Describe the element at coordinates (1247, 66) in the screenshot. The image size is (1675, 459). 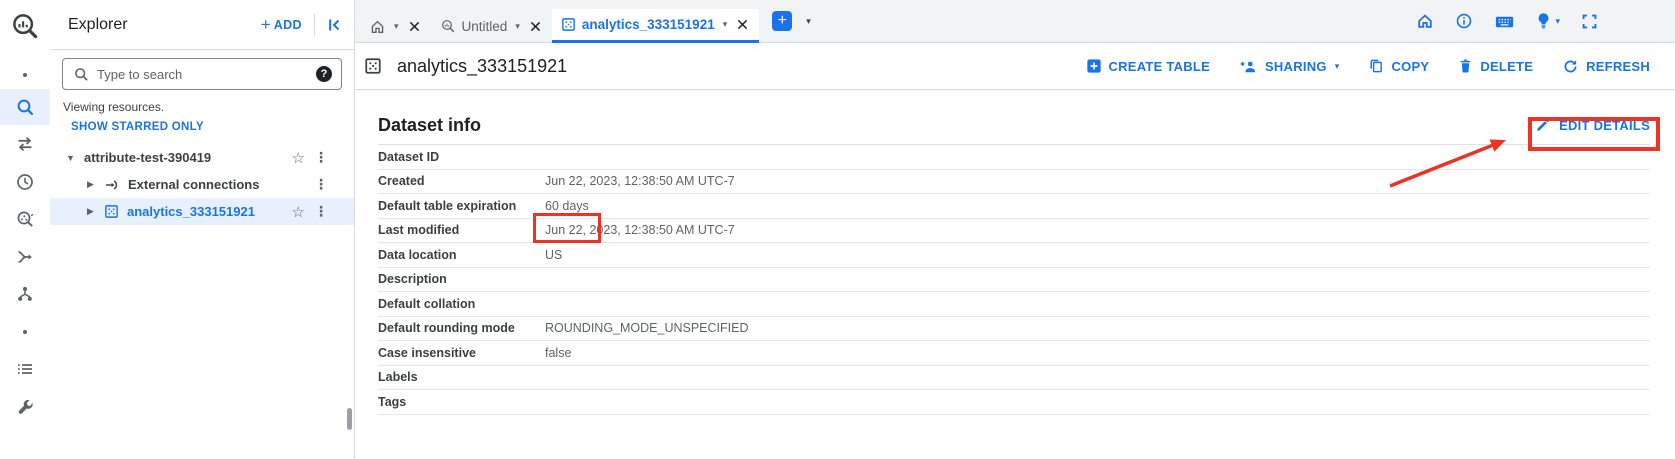
I see `person-add-icon` at that location.